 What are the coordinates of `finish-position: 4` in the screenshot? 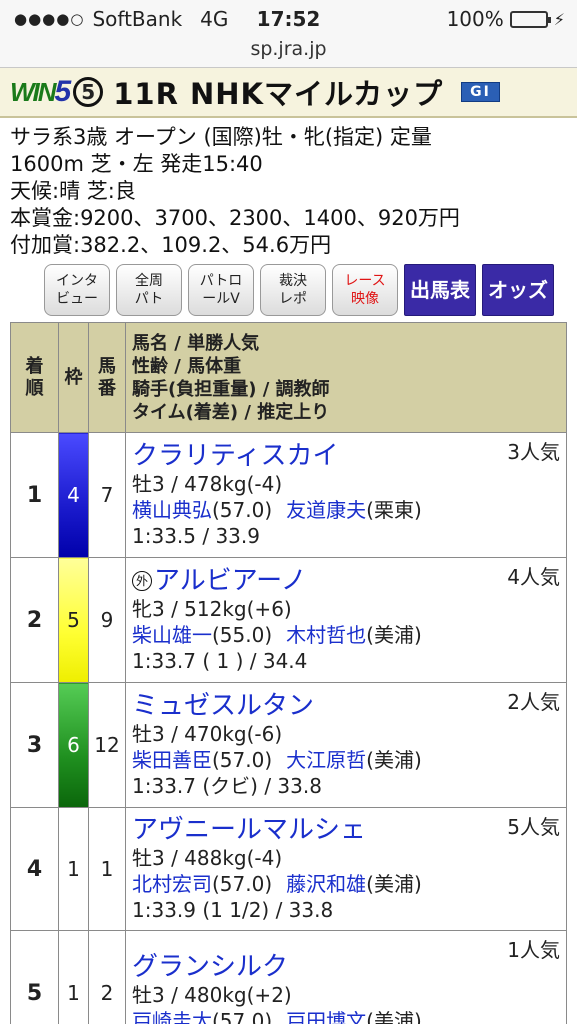 It's located at (34, 869).